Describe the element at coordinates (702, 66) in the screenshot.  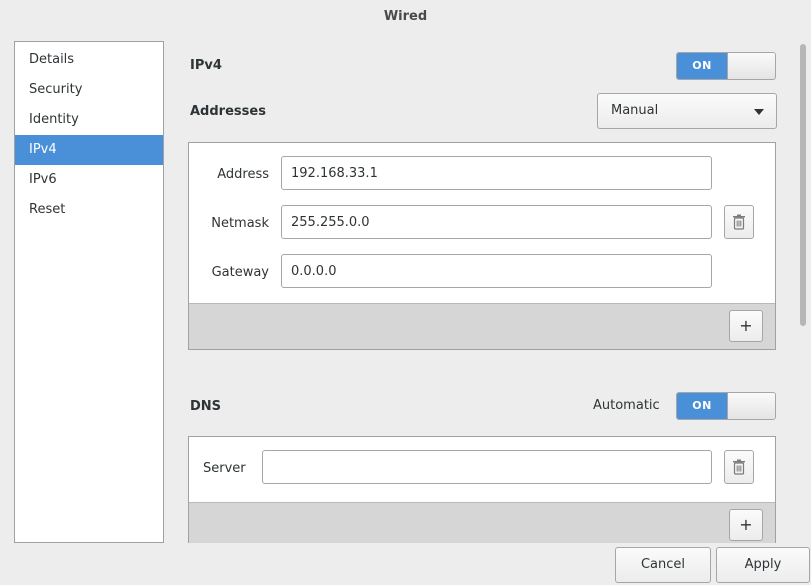
I see `ipv4-switch-on-label: ON` at that location.